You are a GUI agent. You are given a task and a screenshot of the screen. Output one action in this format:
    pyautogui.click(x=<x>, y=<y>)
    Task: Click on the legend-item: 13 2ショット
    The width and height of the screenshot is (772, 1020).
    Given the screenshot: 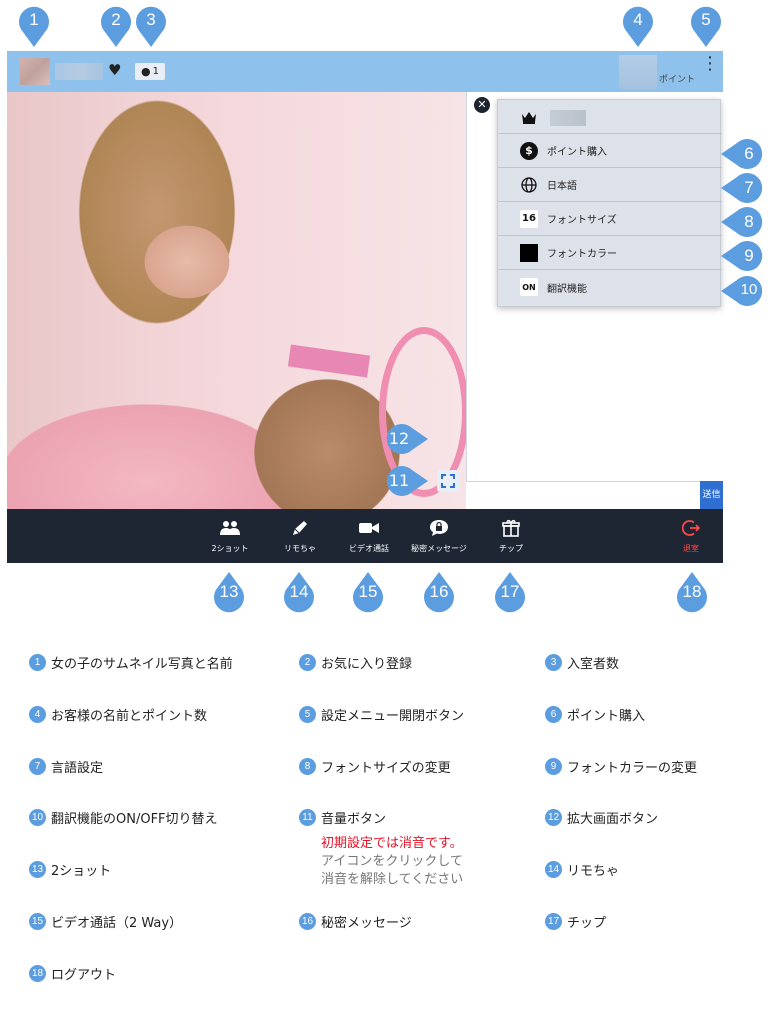 What is the action you would take?
    pyautogui.click(x=70, y=869)
    